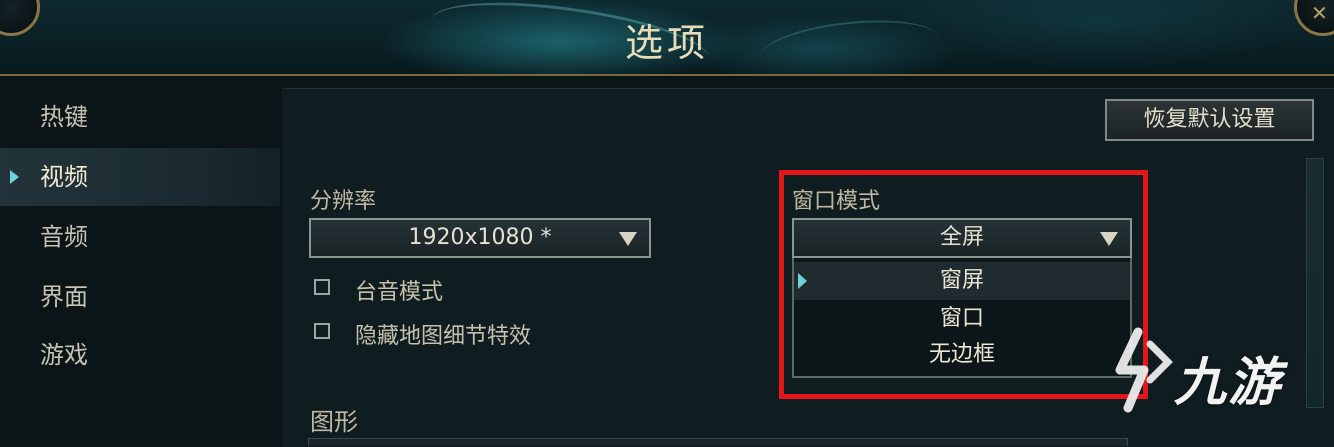 Image resolution: width=1334 pixels, height=447 pixels. I want to click on sidebar-item-label: 视频, so click(64, 177).